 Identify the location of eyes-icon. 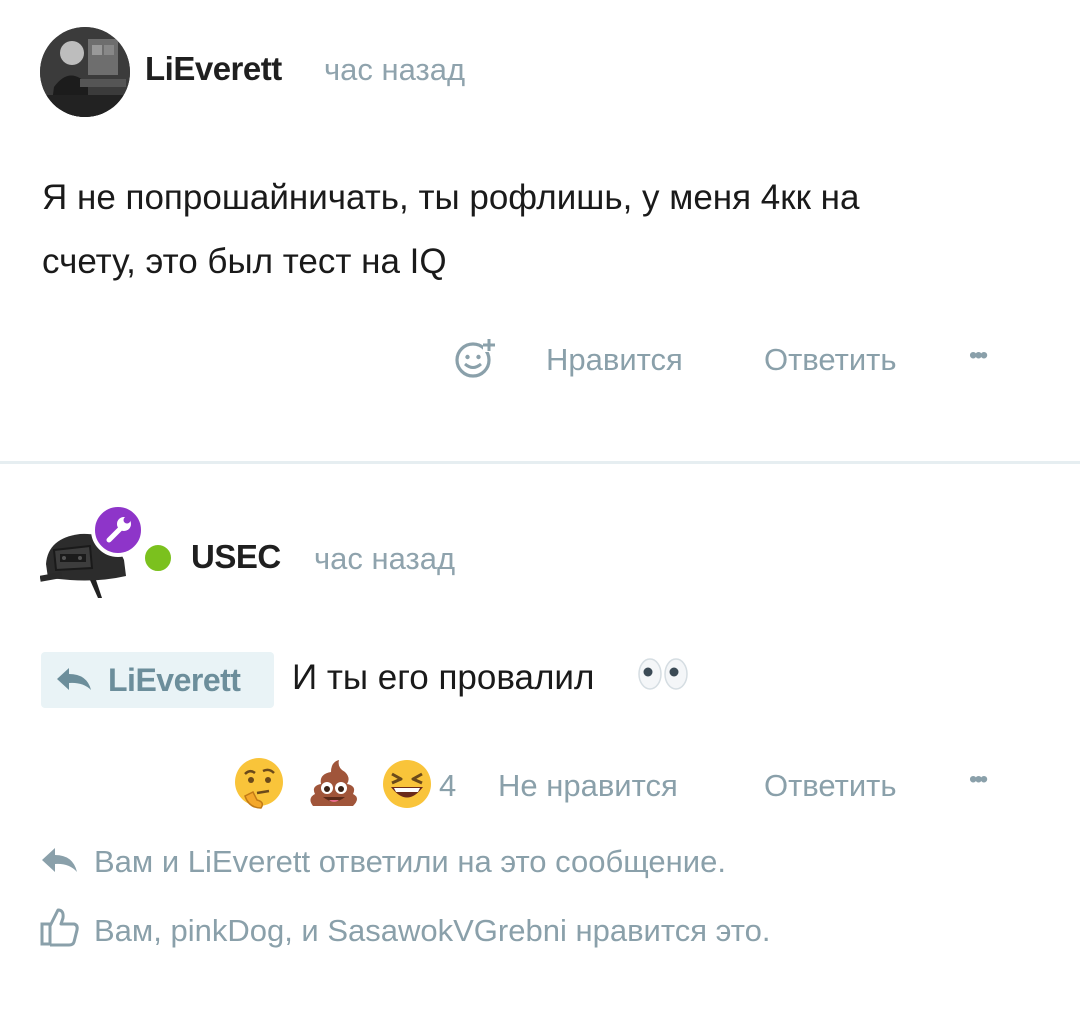
(664, 674).